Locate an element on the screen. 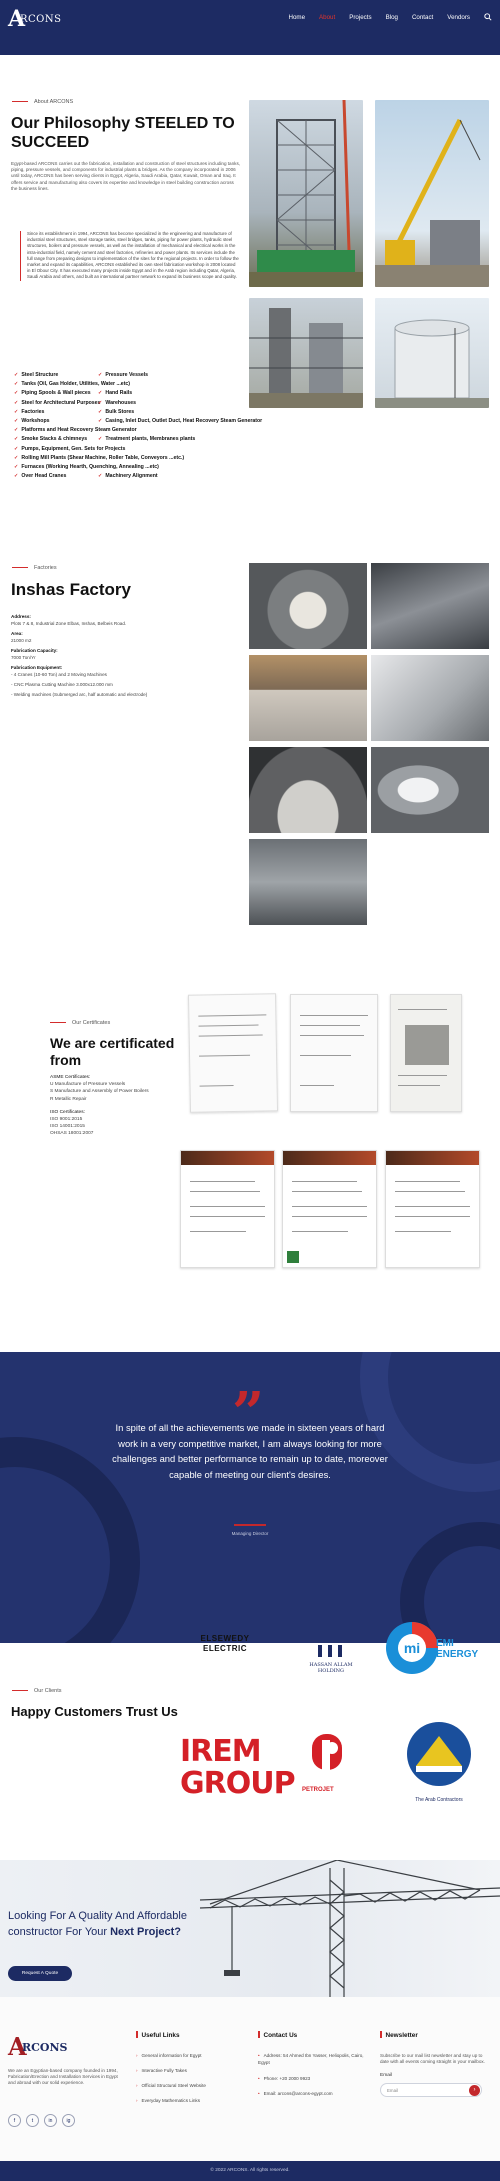 The height and width of the screenshot is (2181, 500). client-logo-arab-contractors: The Arab Contractors is located at coordinates (439, 1763).